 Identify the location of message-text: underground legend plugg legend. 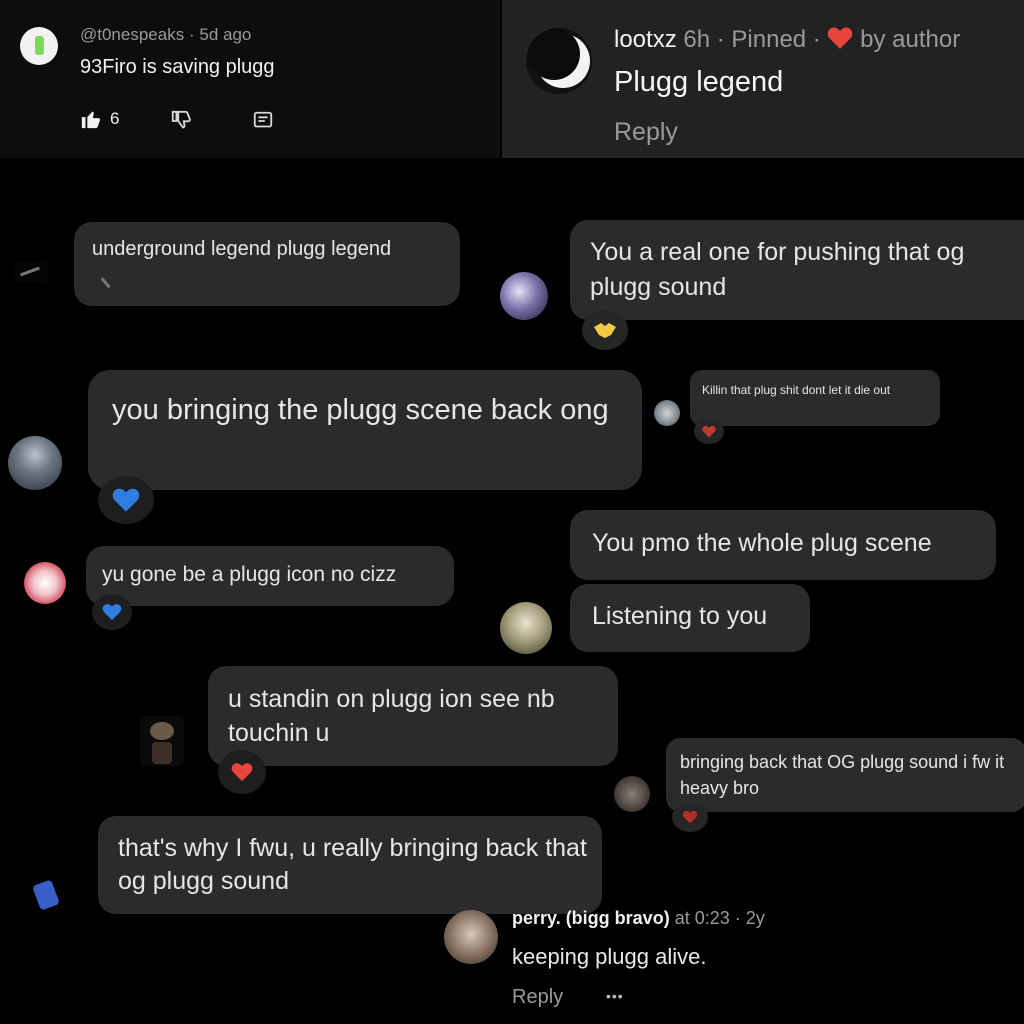
(242, 249).